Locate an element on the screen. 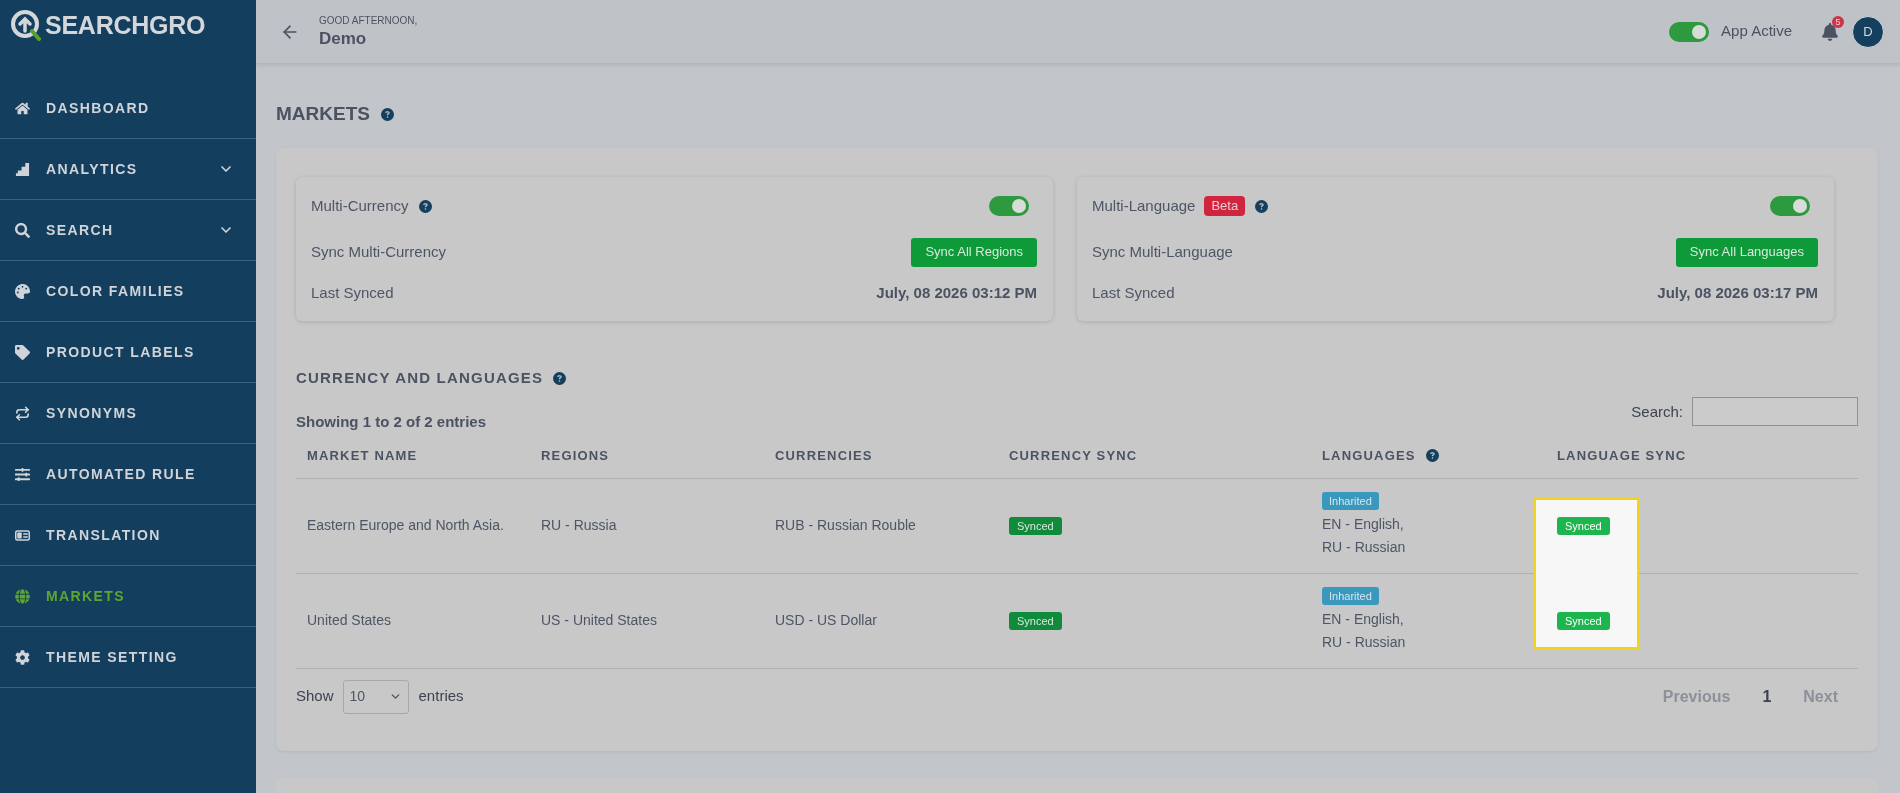 The height and width of the screenshot is (793, 1900). entries-info: Showing 1 to 2 of 2 entries is located at coordinates (391, 422).